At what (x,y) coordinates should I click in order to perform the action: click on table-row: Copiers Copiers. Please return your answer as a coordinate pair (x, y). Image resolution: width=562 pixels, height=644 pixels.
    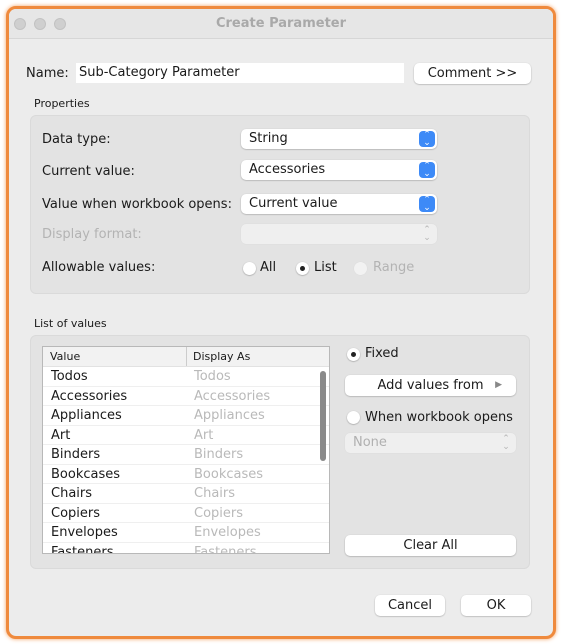
    Looking at the image, I should click on (186, 513).